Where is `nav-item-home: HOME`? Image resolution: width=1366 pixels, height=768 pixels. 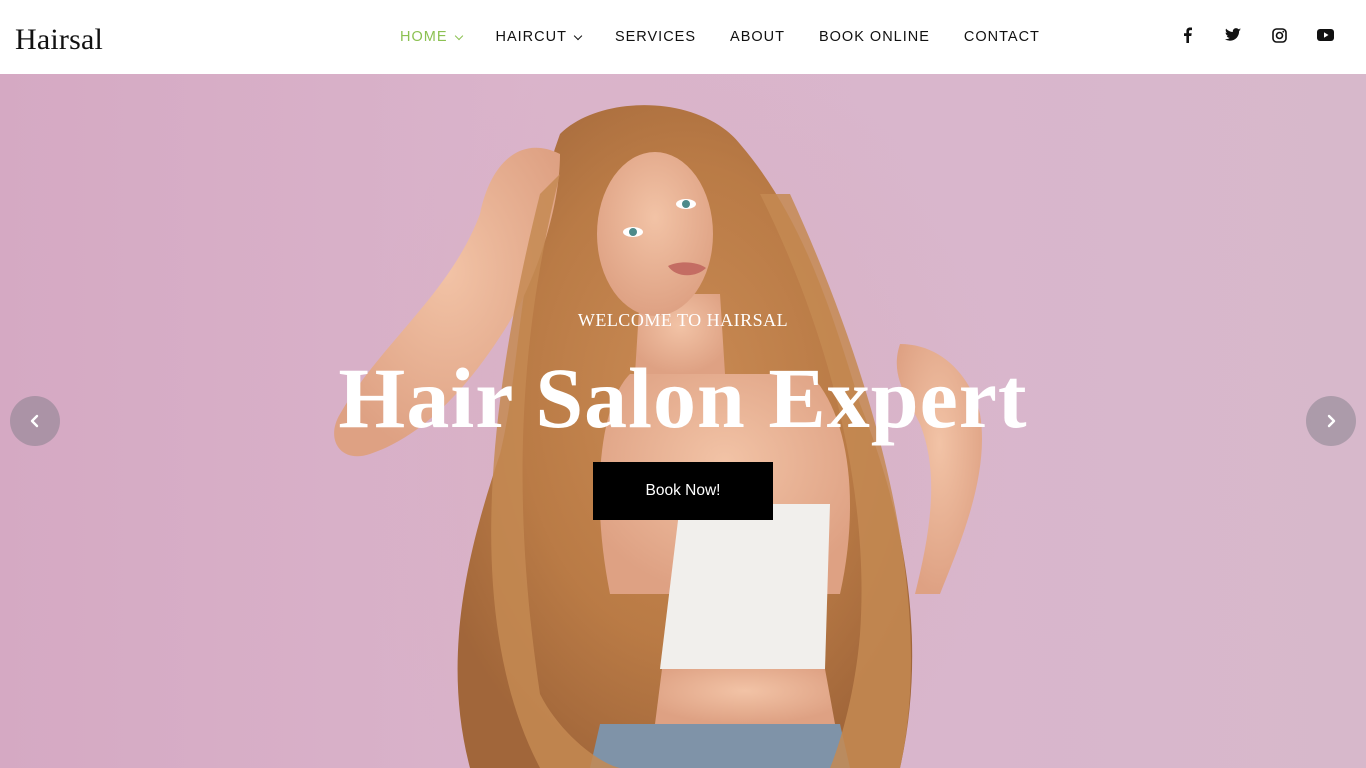 nav-item-home: HOME is located at coordinates (431, 37).